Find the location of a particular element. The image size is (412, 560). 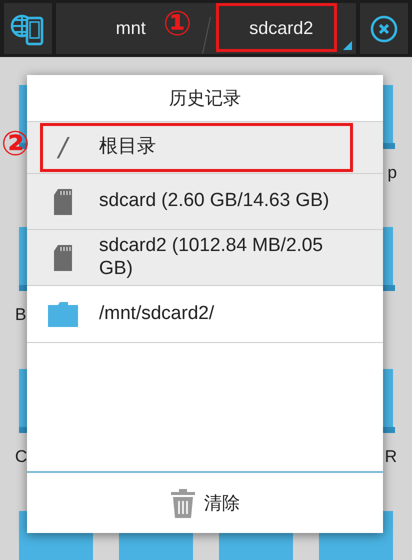

folder-label: p is located at coordinates (392, 173).